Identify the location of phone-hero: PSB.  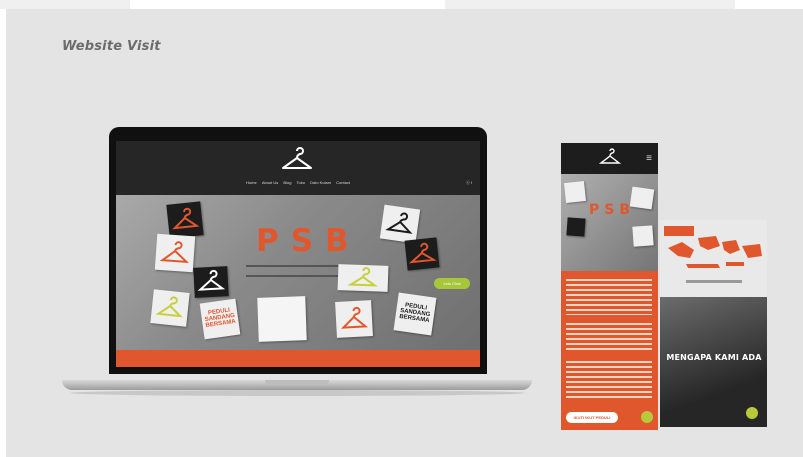
(609, 222).